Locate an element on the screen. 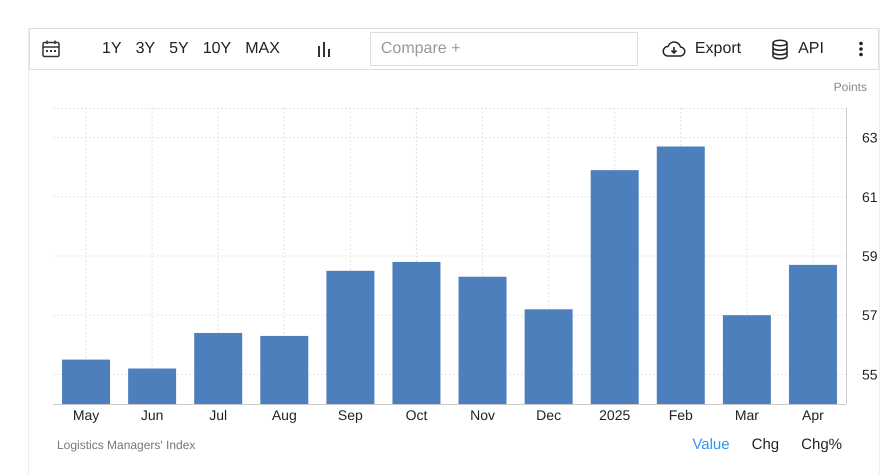  x-axis-label: Jul is located at coordinates (218, 415).